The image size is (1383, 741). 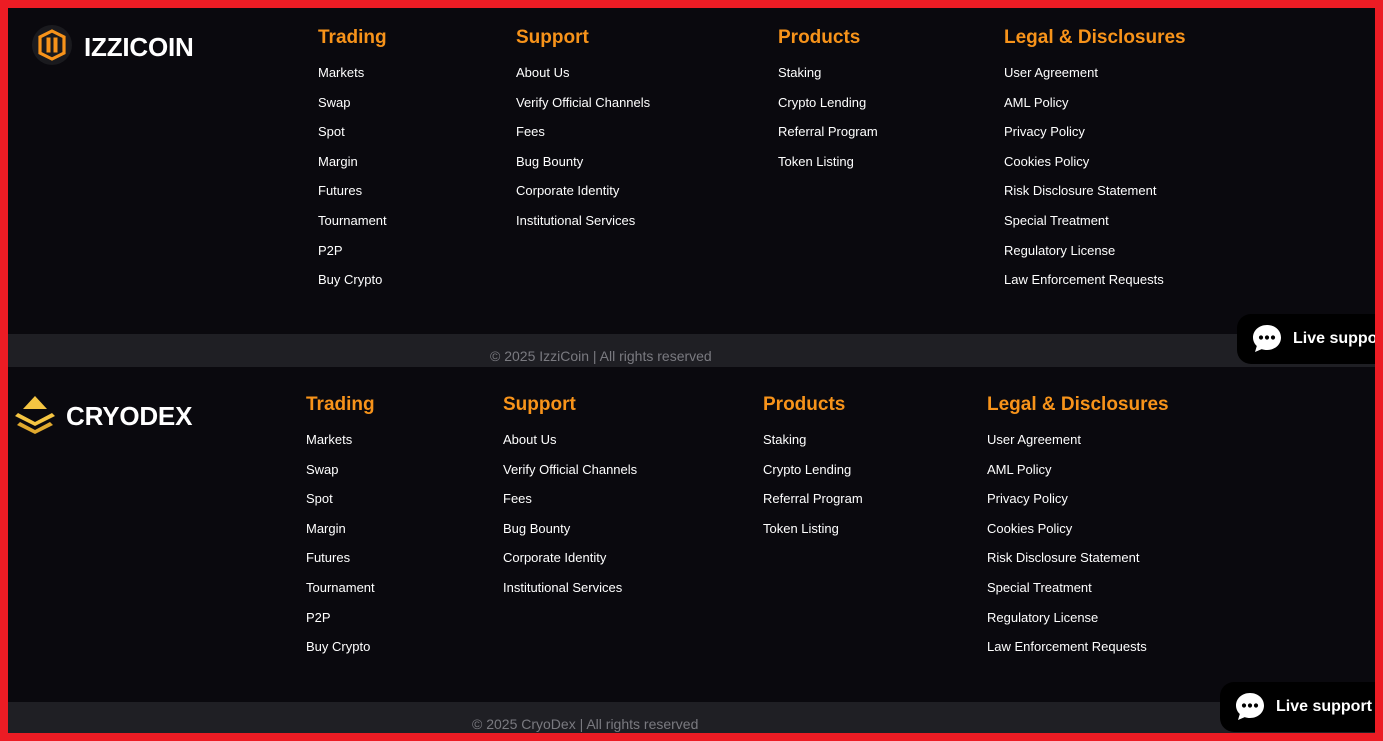 I want to click on brand-name: IZZICOIN, so click(x=139, y=47).